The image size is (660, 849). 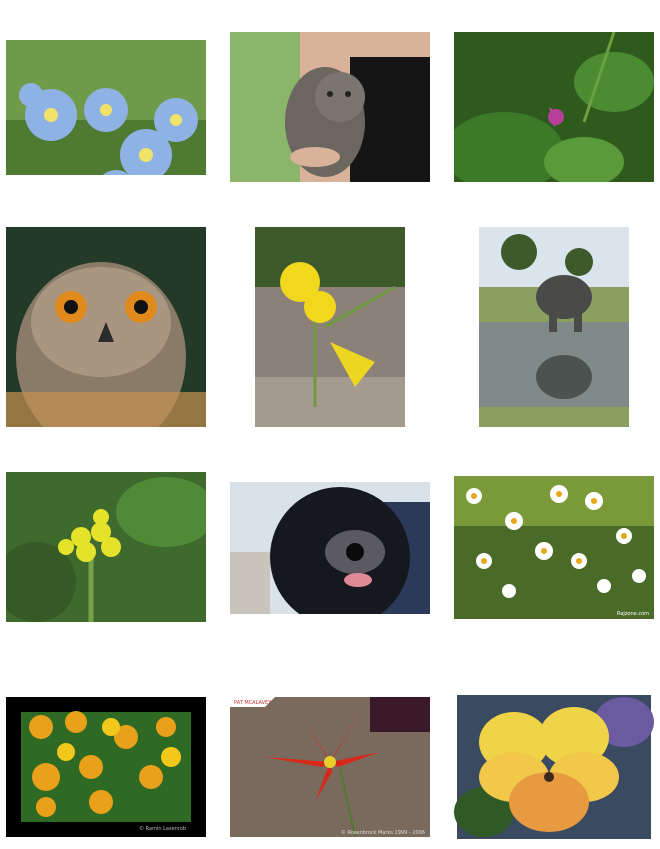 I want to click on photo-pansy, so click(x=554, y=767).